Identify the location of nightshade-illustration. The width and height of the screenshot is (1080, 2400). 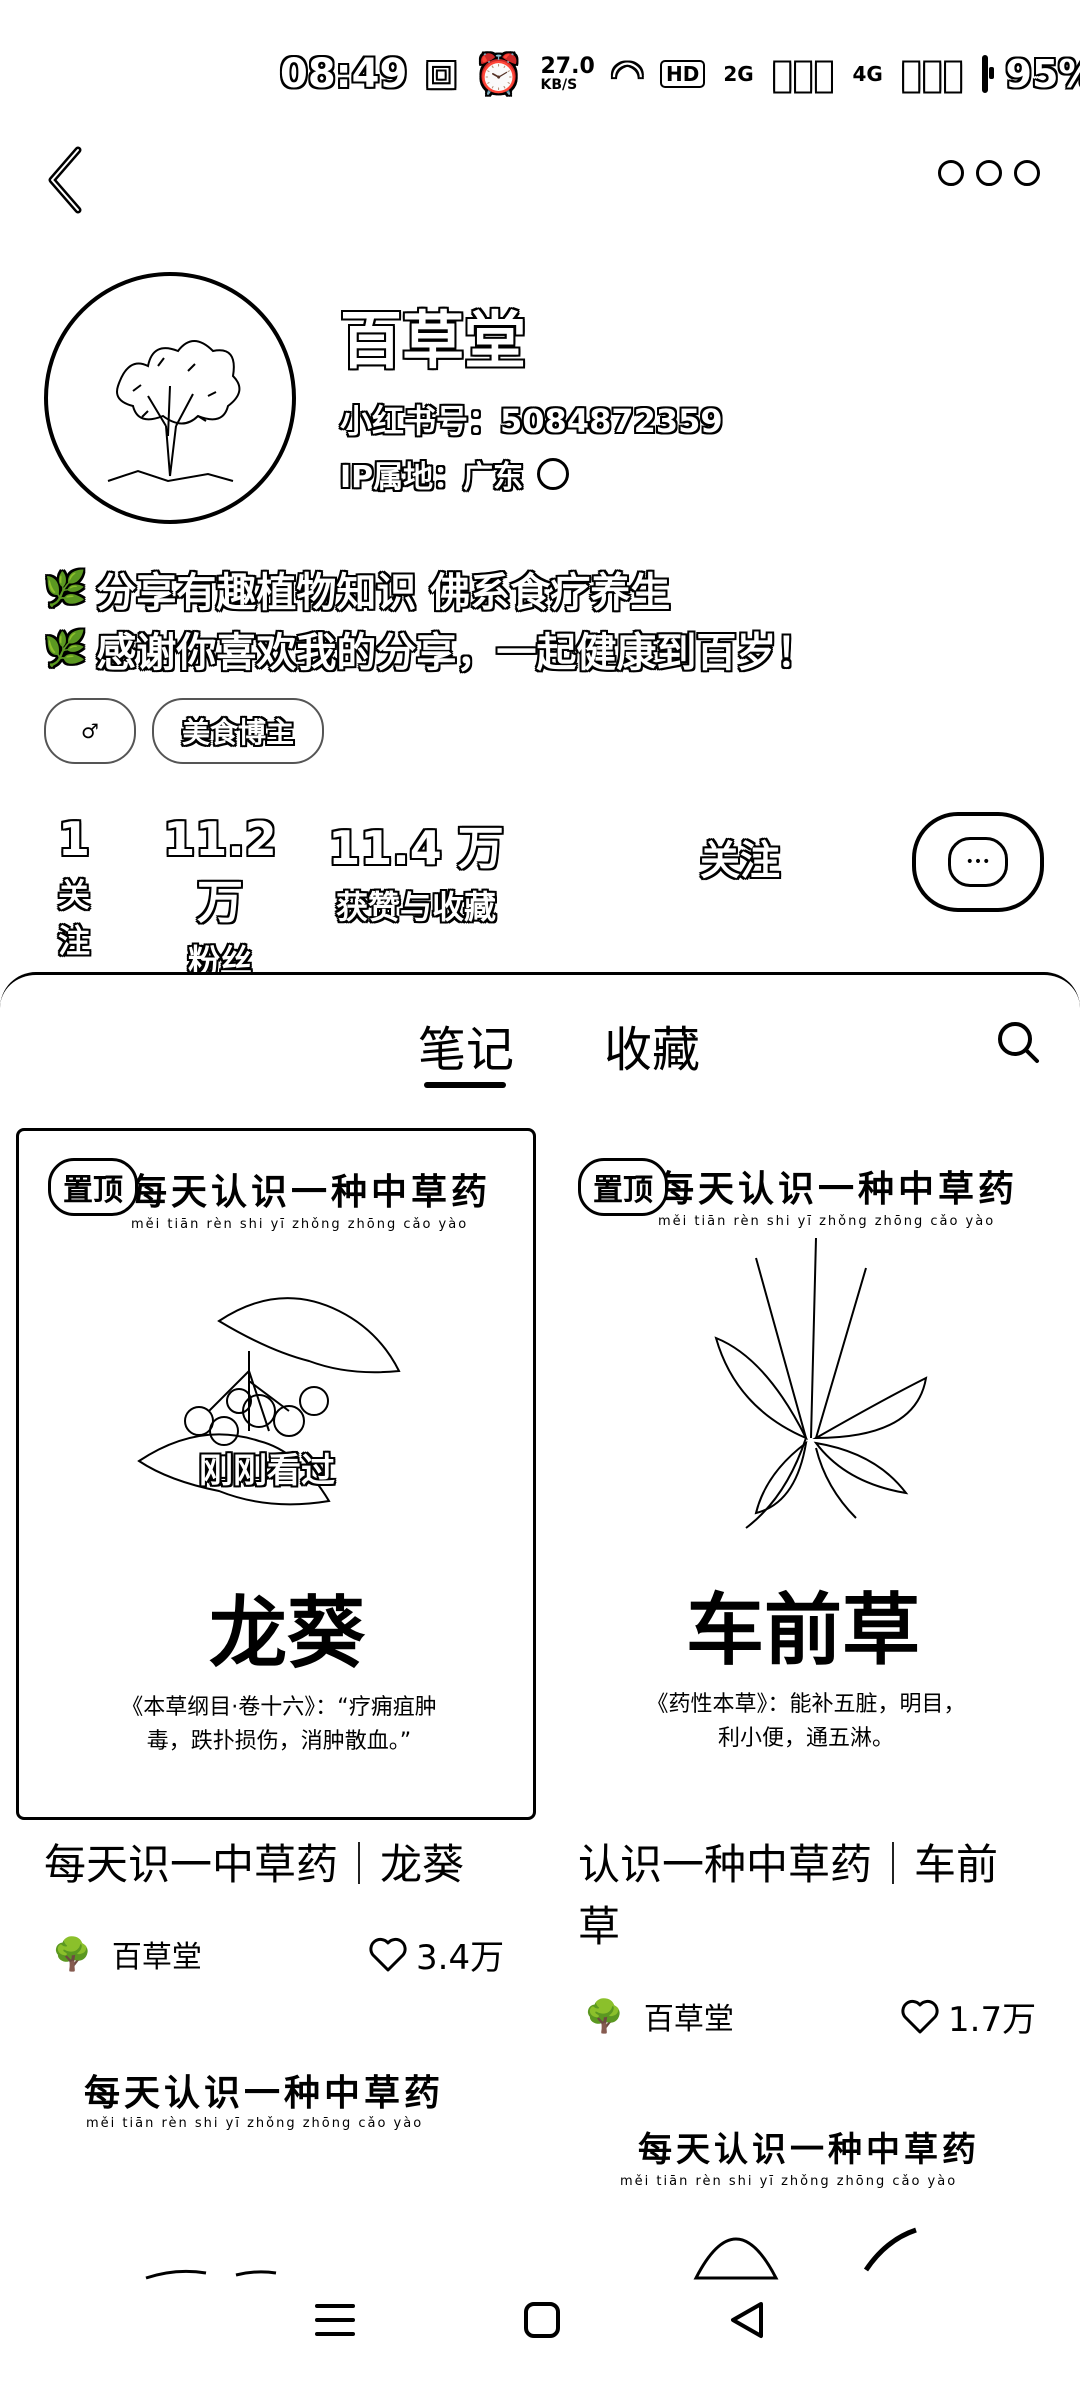
(269, 1401).